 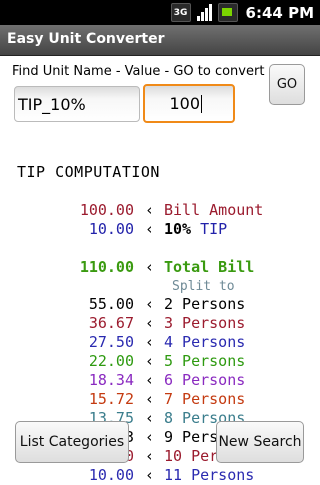 What do you see at coordinates (205, 361) in the screenshot?
I see `result-label: 5 Persons` at bounding box center [205, 361].